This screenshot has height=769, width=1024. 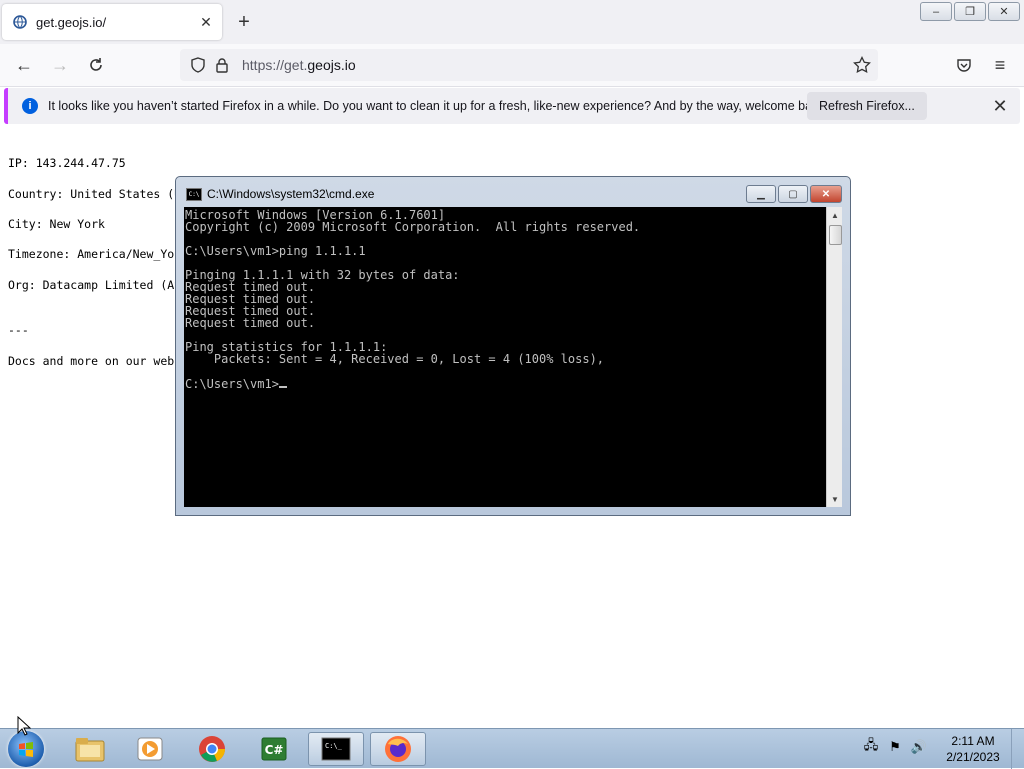 What do you see at coordinates (1000, 106) in the screenshot?
I see `notification-close-icon: ✕` at bounding box center [1000, 106].